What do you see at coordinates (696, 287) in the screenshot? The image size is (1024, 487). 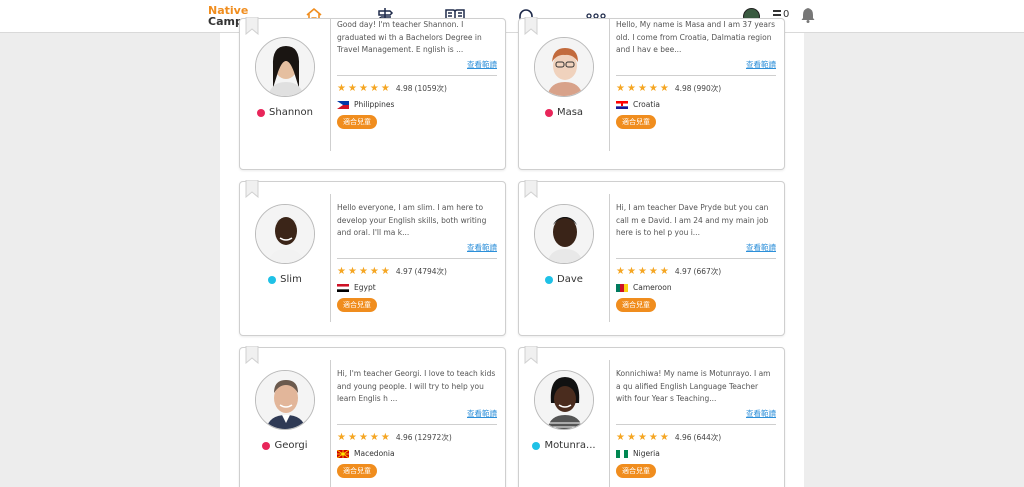 I see `teacher-country: Cameroon` at bounding box center [696, 287].